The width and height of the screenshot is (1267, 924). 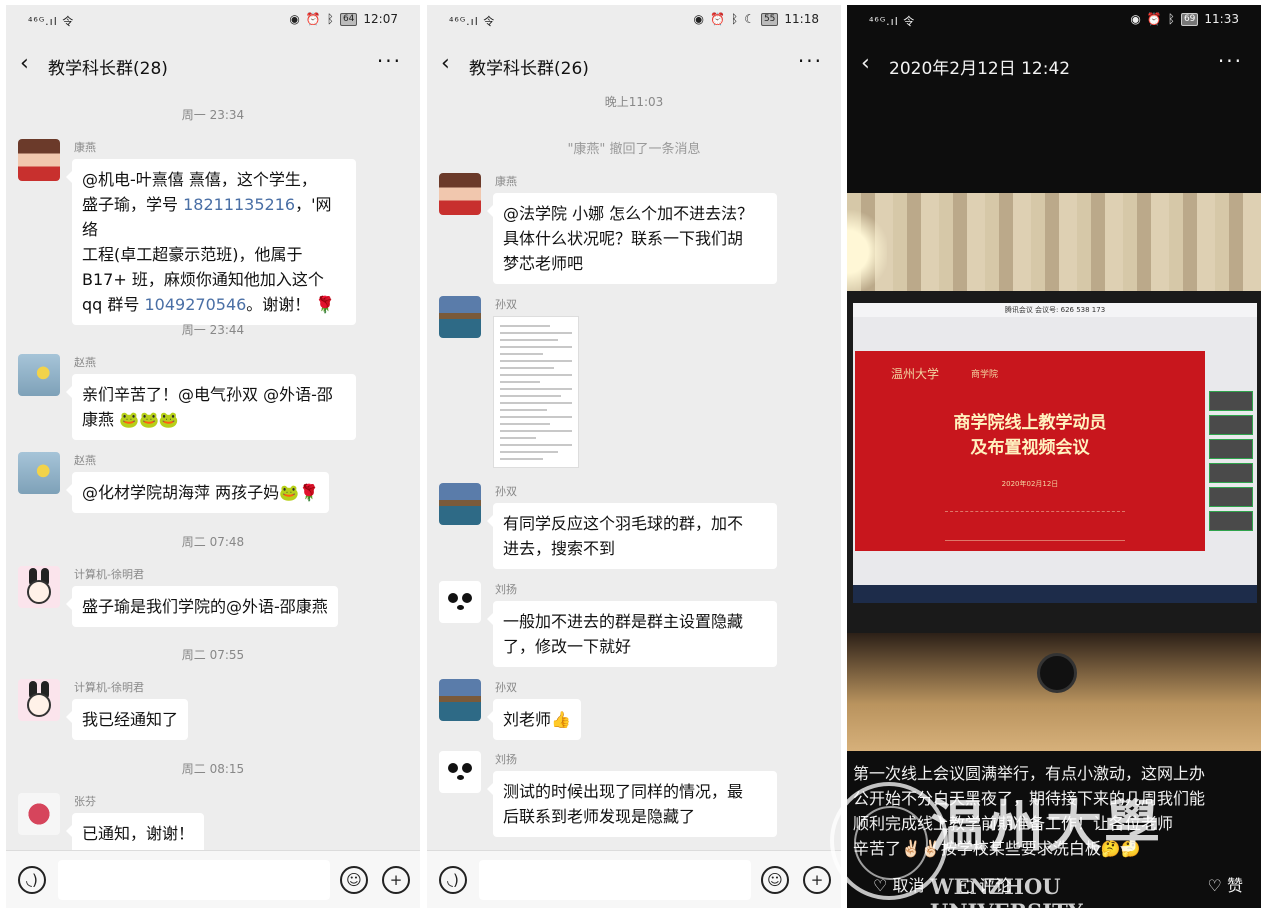 I want to click on clock-time: 11:33, so click(x=1221, y=19).